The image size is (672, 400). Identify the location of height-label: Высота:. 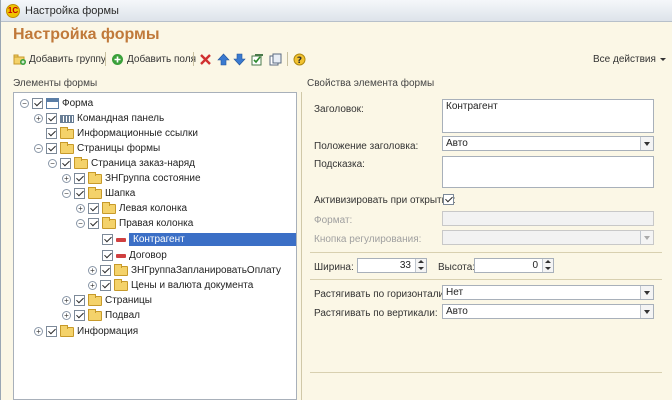
(457, 267).